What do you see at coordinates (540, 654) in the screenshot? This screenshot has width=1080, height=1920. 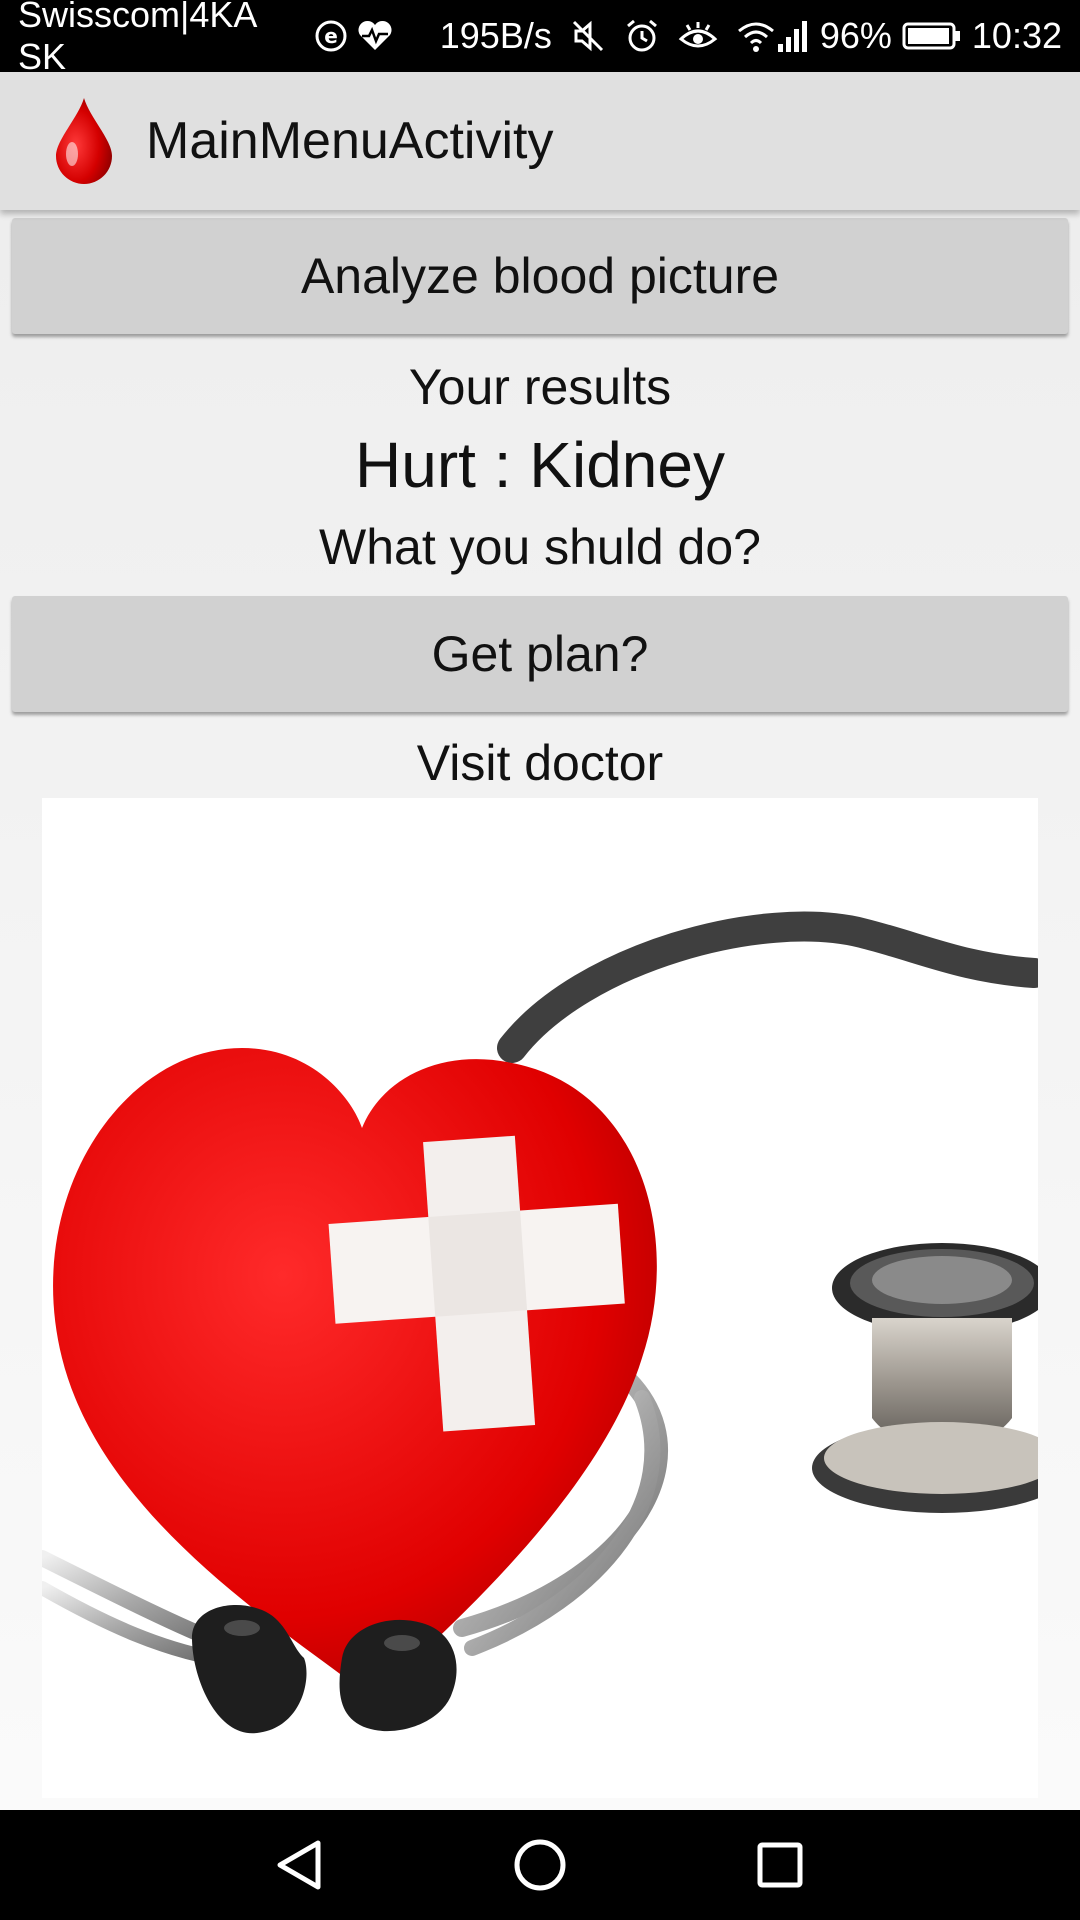 I see `get-plan-button: Get plan?` at bounding box center [540, 654].